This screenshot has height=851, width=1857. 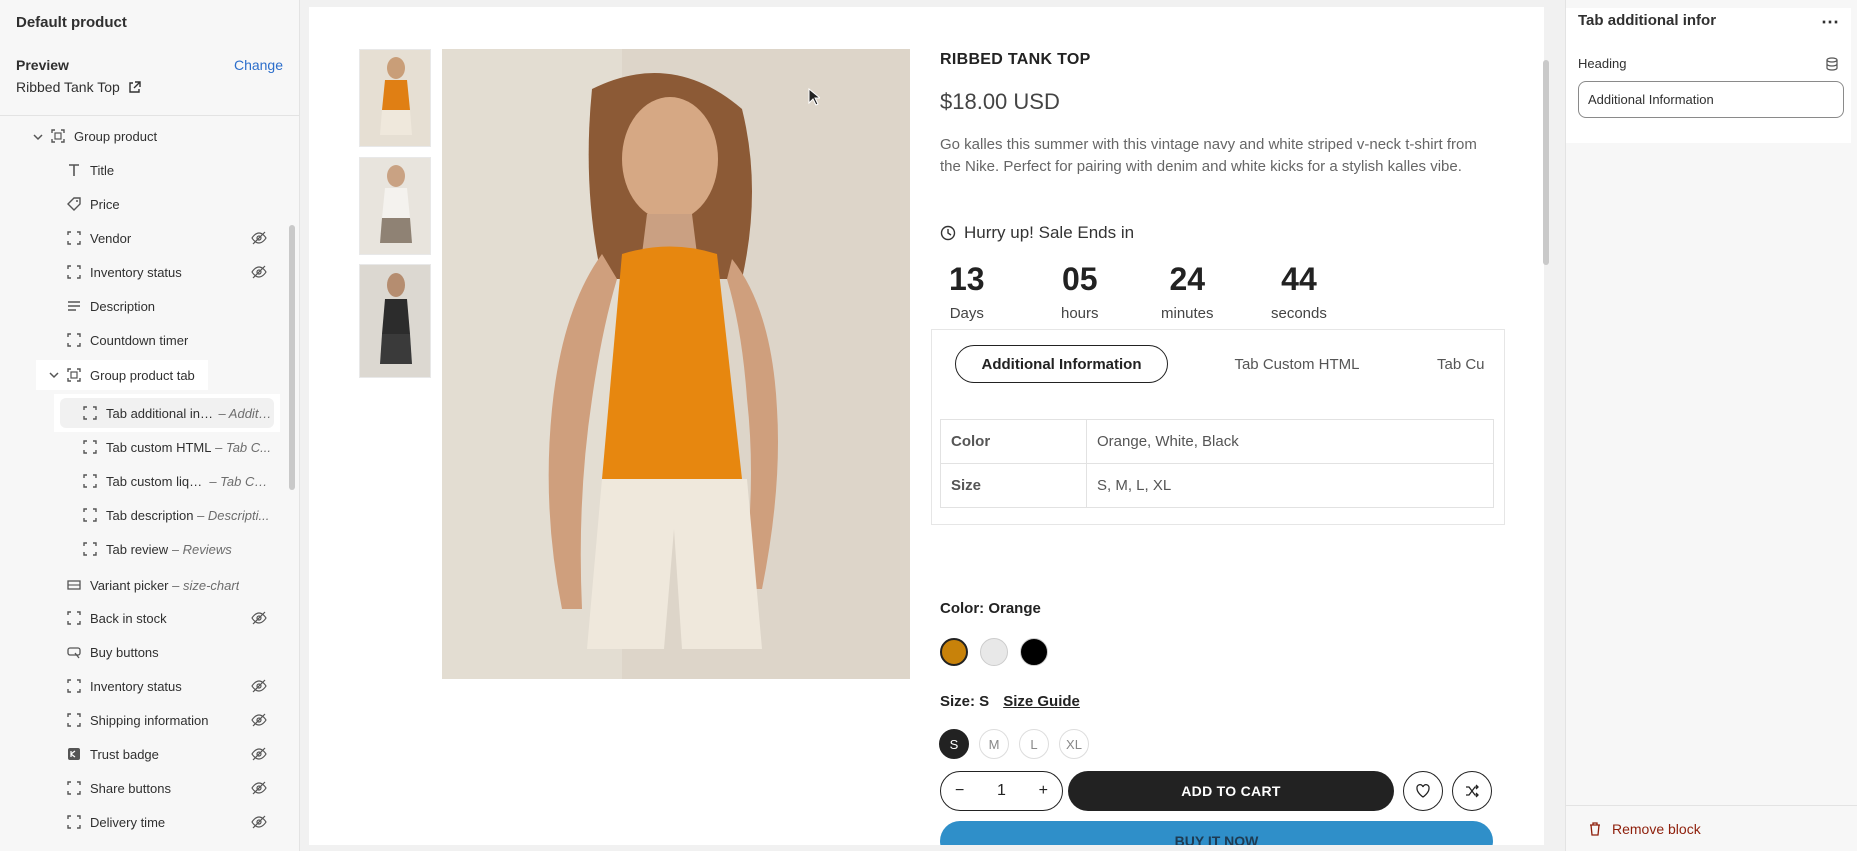 I want to click on sidebar-item-label: Tab custom liquid, so click(x=156, y=481).